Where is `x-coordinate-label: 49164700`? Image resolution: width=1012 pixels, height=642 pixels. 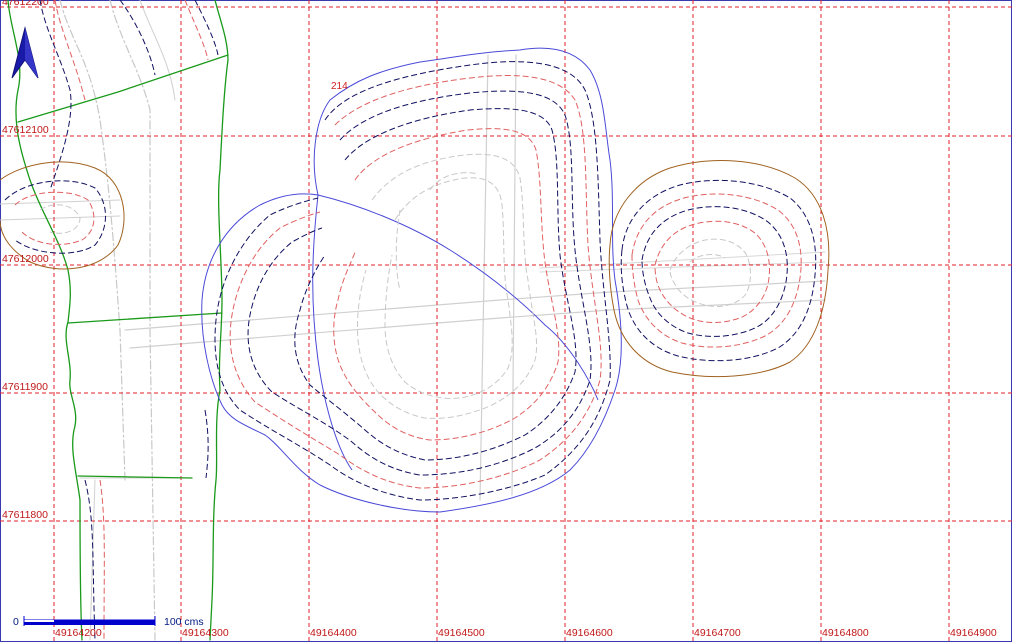
x-coordinate-label: 49164700 is located at coordinates (717, 633).